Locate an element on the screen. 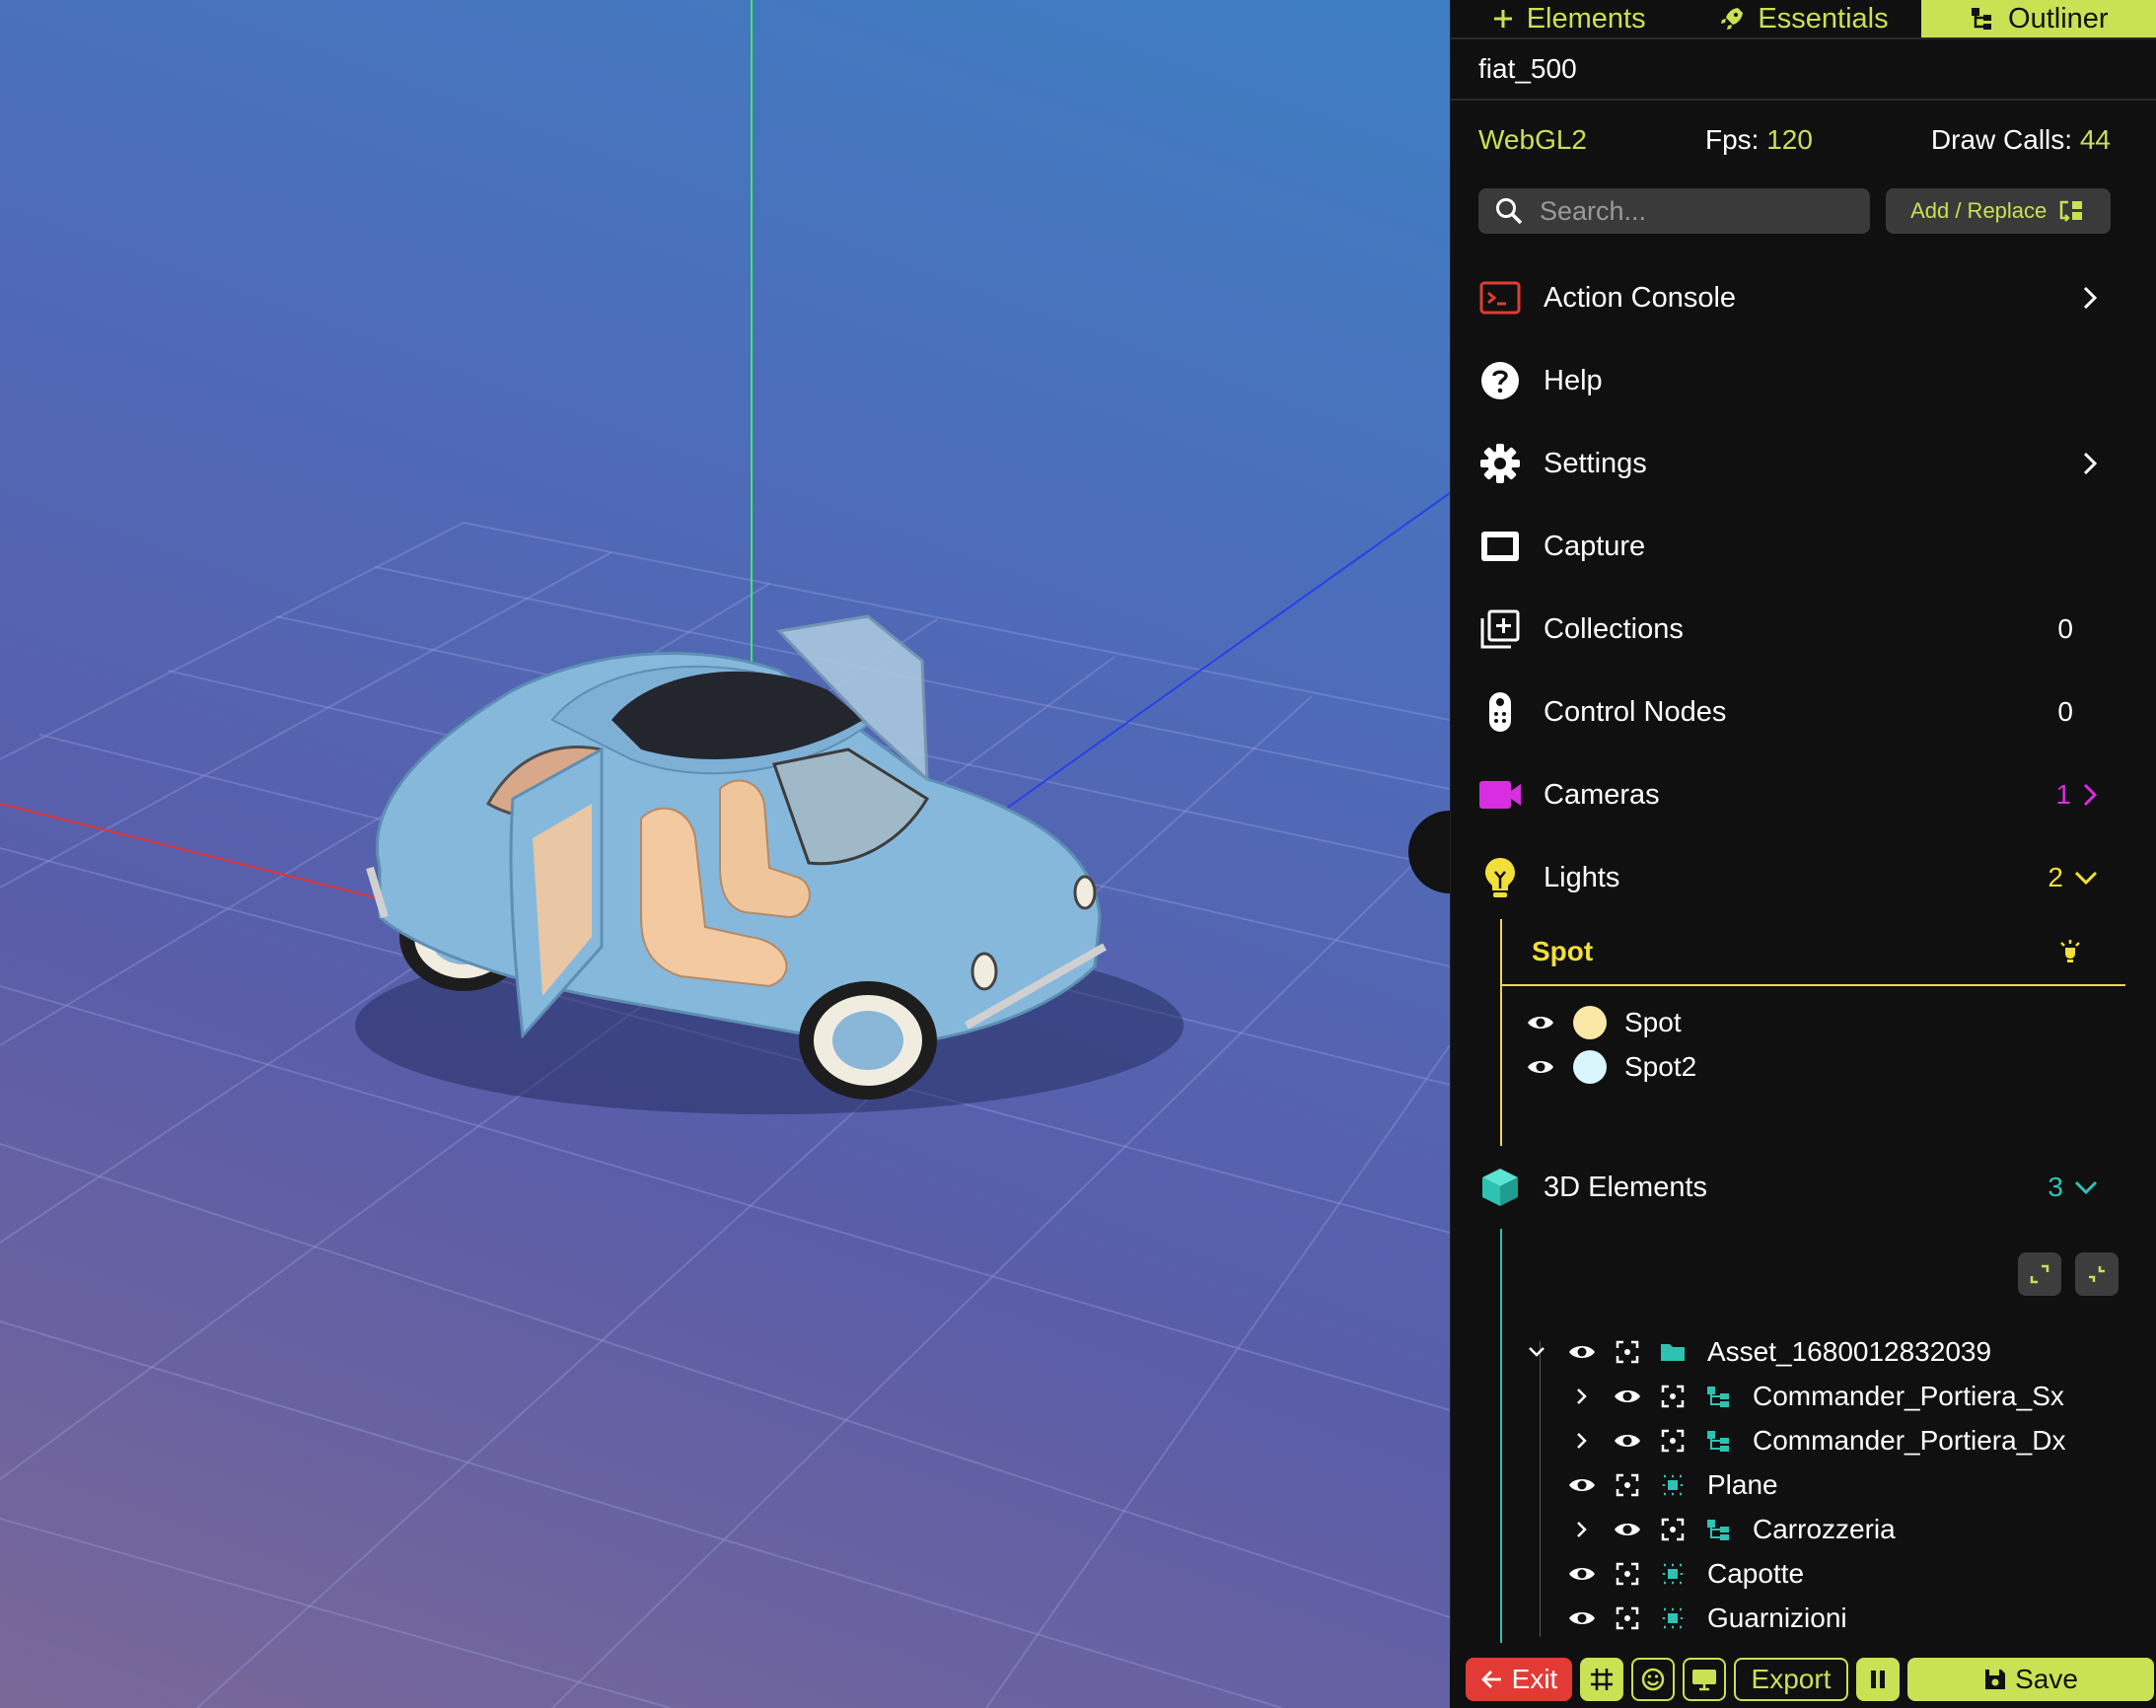  light-item-spot2: Spot2 is located at coordinates (1829, 1066).